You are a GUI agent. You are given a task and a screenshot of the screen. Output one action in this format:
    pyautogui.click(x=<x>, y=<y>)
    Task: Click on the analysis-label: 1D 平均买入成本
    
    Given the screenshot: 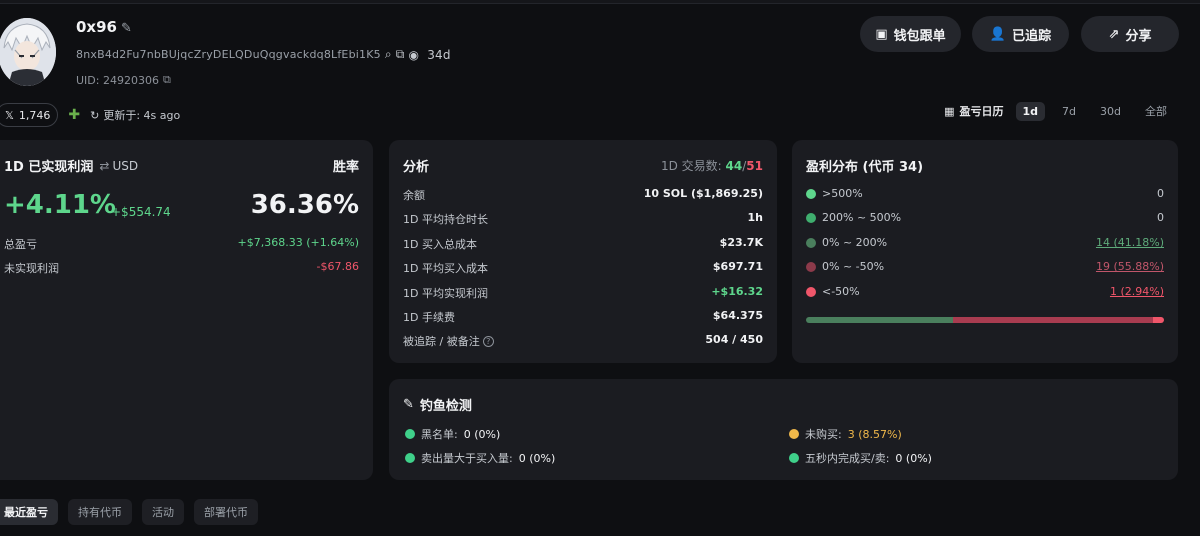 What is the action you would take?
    pyautogui.click(x=445, y=268)
    